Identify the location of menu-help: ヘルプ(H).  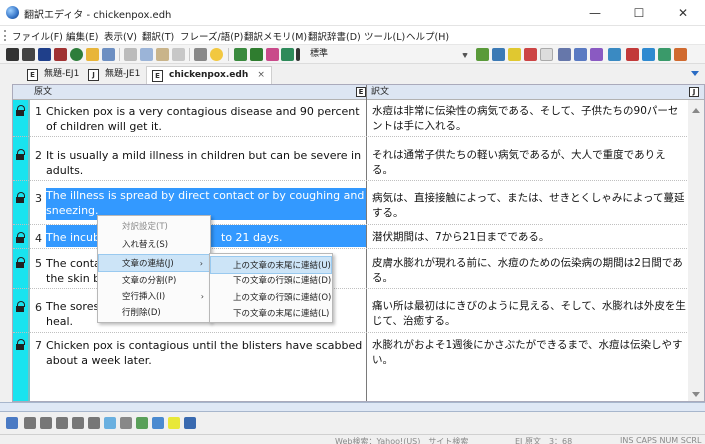
(427, 36).